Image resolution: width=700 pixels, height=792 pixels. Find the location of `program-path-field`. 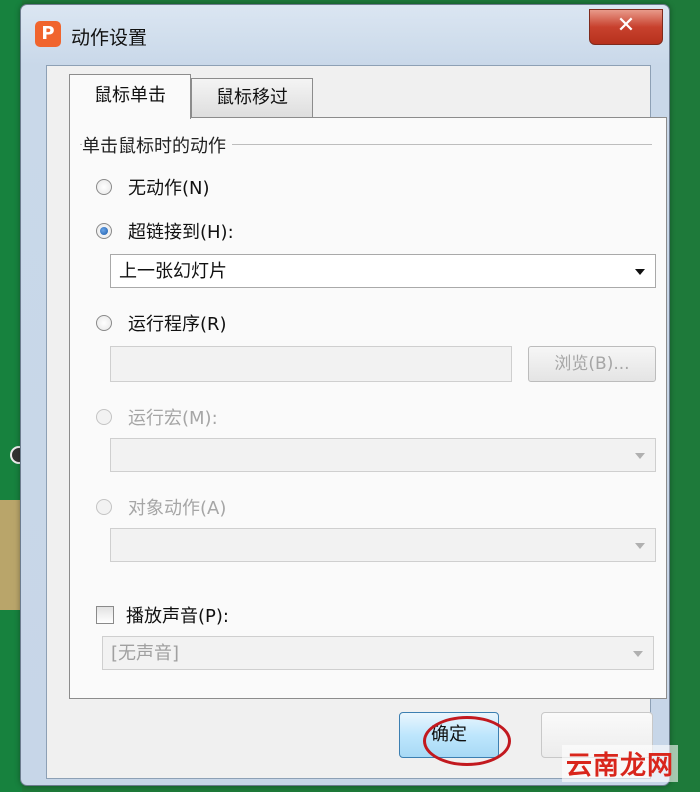

program-path-field is located at coordinates (311, 364).